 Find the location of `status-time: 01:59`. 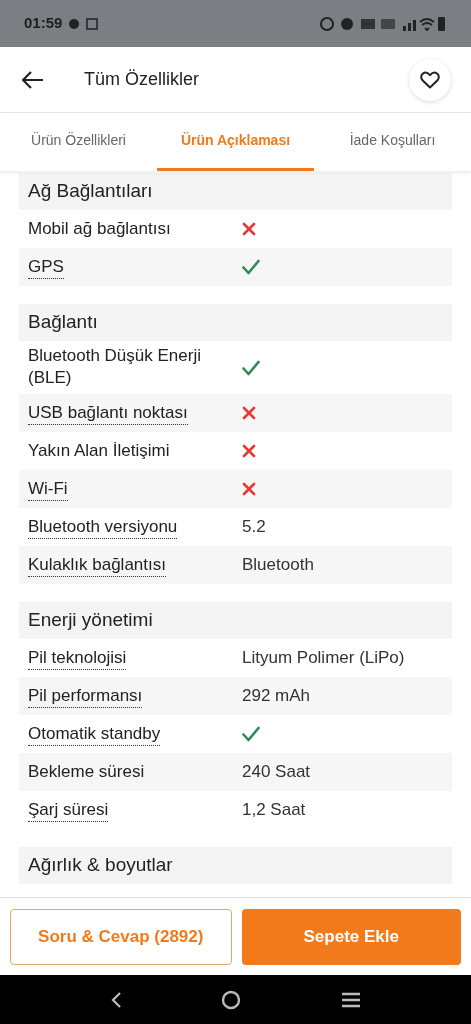

status-time: 01:59 is located at coordinates (43, 23).